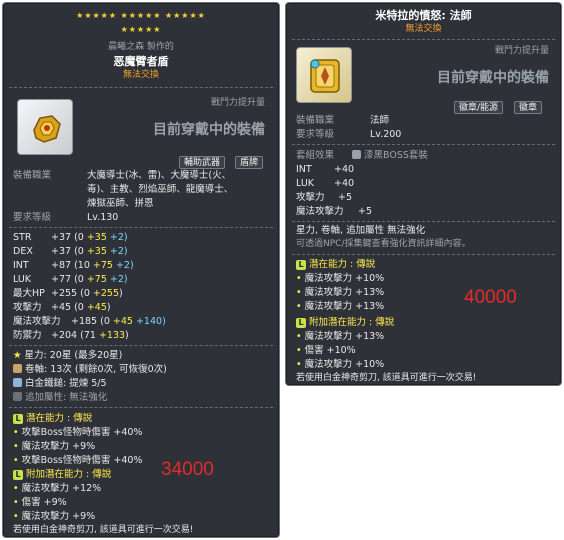 The width and height of the screenshot is (564, 540). What do you see at coordinates (141, 47) in the screenshot?
I see `item-maker: 晨曦之森 製作的` at bounding box center [141, 47].